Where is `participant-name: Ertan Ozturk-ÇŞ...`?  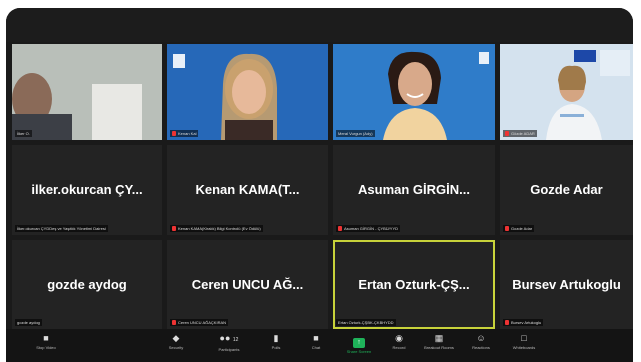 participant-name: Ertan Ozturk-ÇŞ... is located at coordinates (414, 284).